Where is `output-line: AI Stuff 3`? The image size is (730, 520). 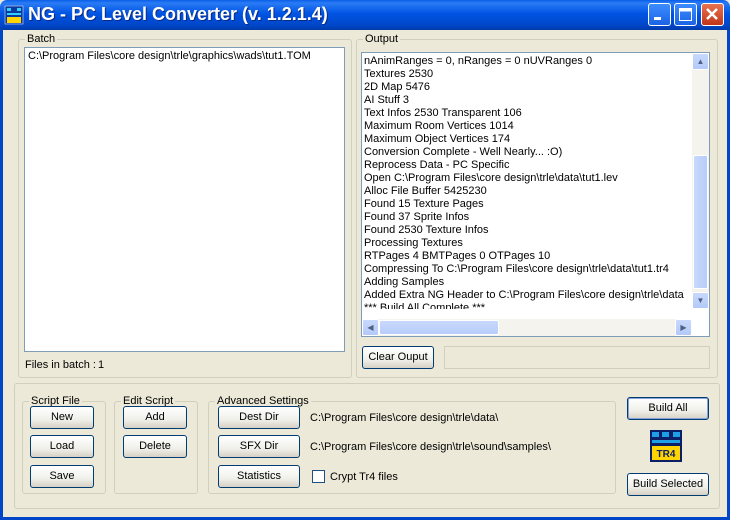 output-line: AI Stuff 3 is located at coordinates (387, 100).